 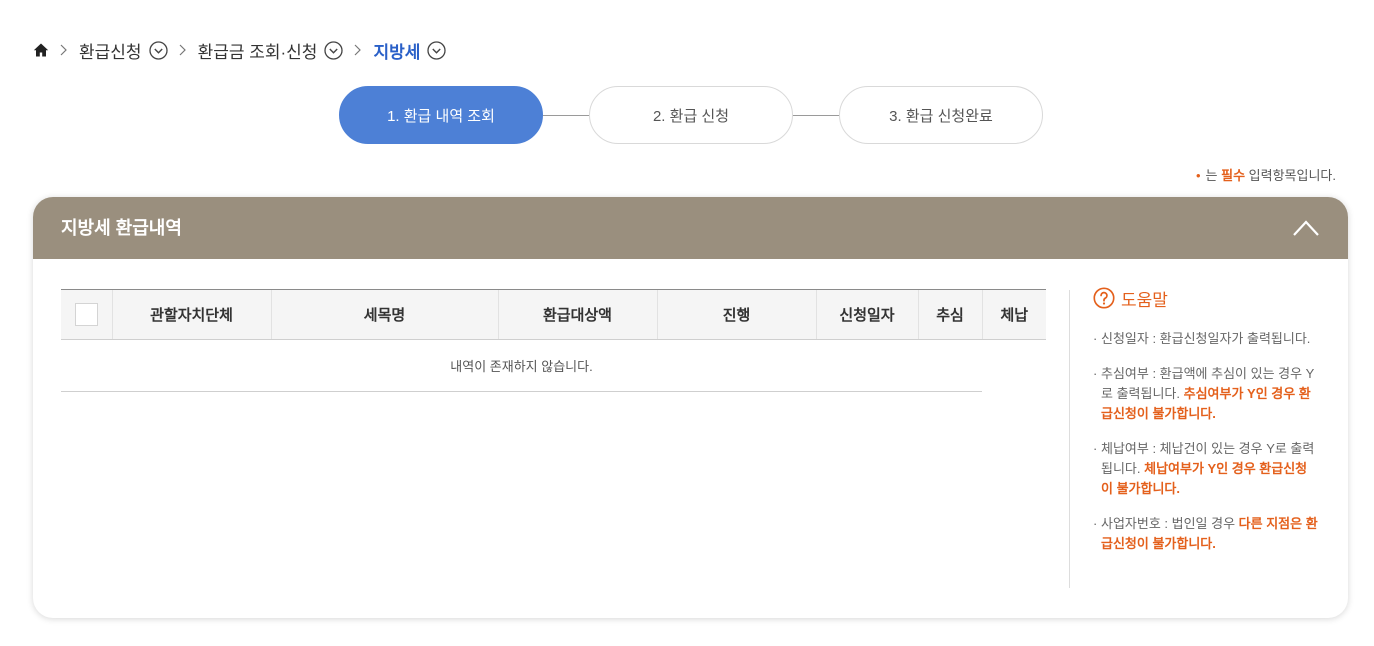 I want to click on step-2: 2. 환급 신청, so click(x=691, y=115).